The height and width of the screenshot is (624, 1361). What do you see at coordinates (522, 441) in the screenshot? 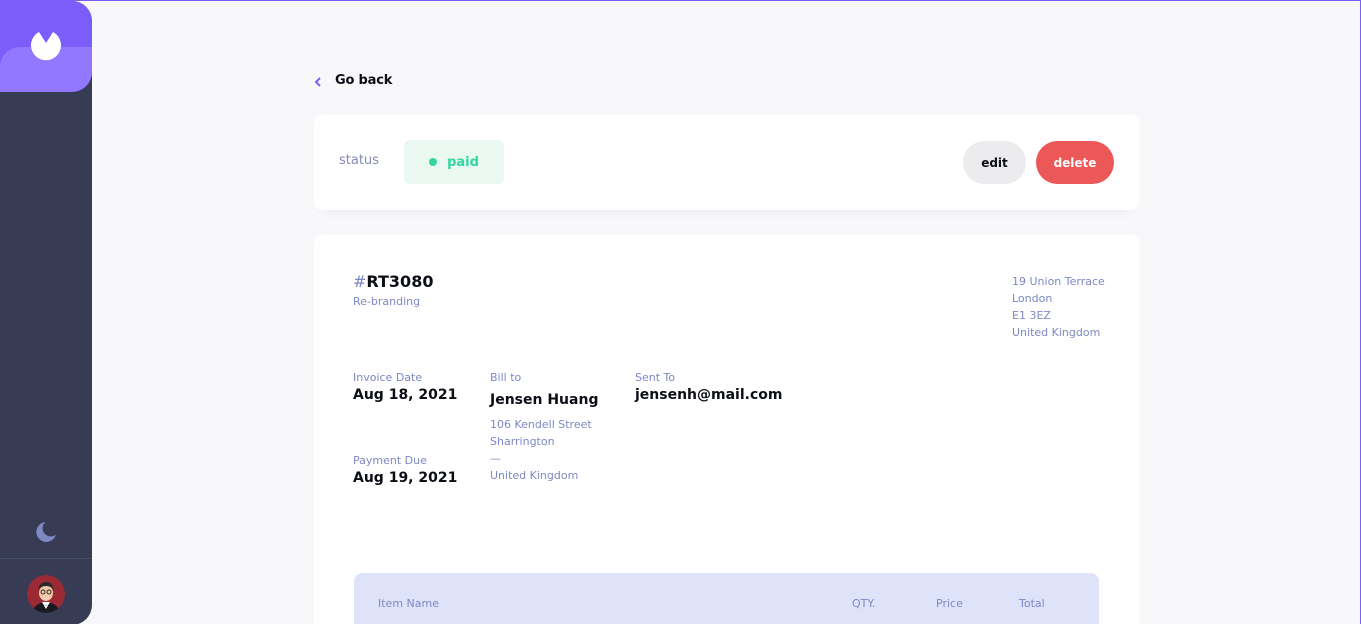
I see `client-city: Sharrington` at bounding box center [522, 441].